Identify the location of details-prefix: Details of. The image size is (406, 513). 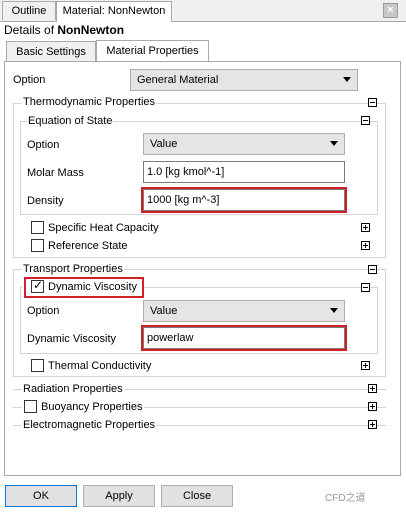
(29, 30).